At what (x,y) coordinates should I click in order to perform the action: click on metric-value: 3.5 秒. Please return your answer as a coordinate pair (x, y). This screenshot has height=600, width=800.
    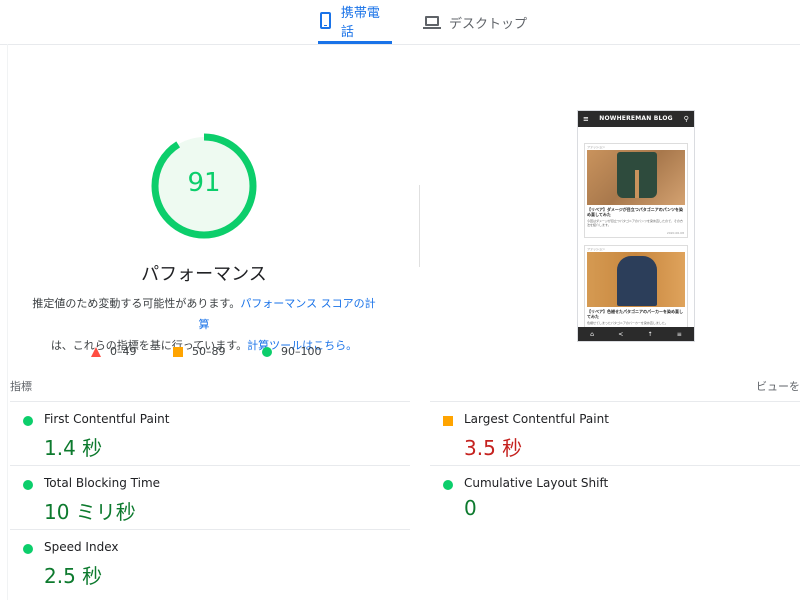
    Looking at the image, I should click on (493, 448).